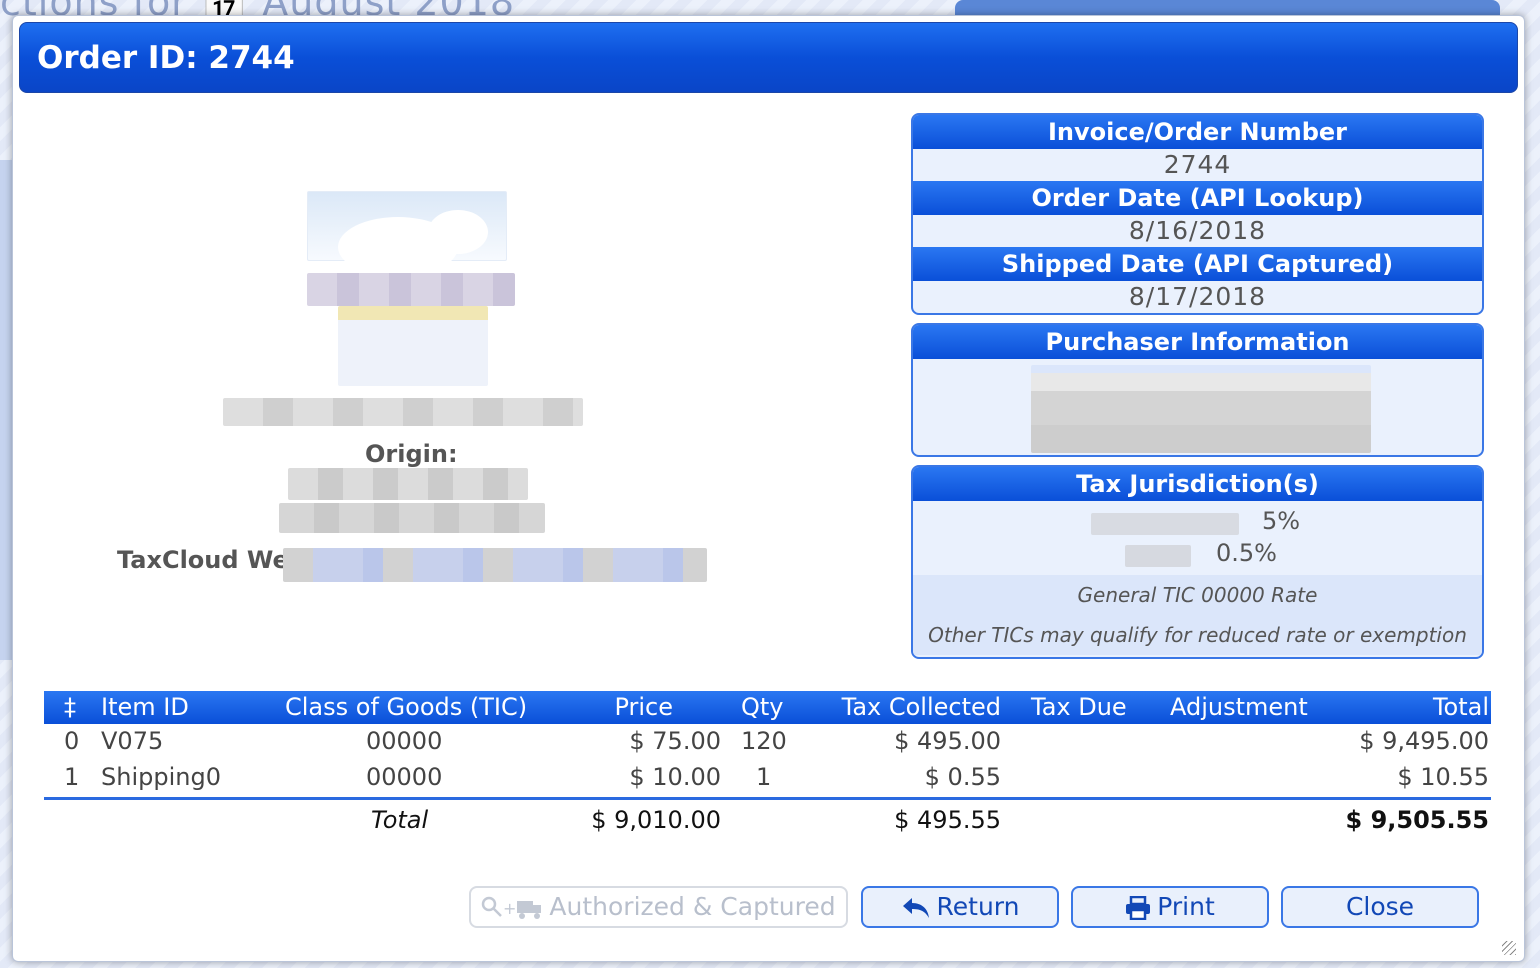 The image size is (1540, 968). What do you see at coordinates (692, 906) in the screenshot?
I see `authorized-captured-label: Authorized & Captured` at bounding box center [692, 906].